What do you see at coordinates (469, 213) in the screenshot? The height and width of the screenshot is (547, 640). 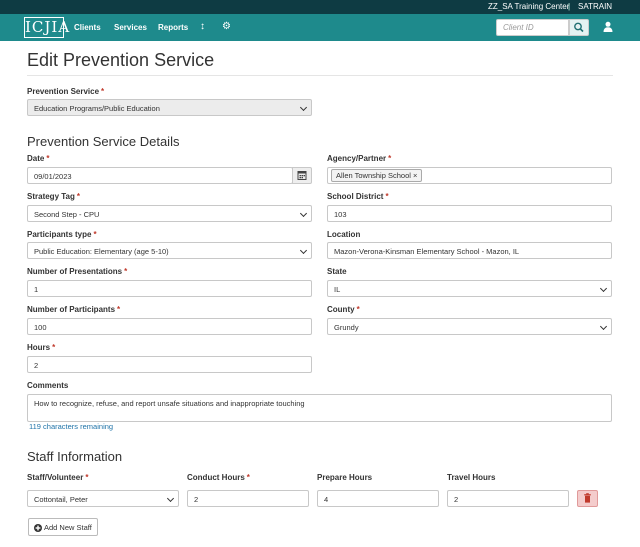 I see `district-input: 103` at bounding box center [469, 213].